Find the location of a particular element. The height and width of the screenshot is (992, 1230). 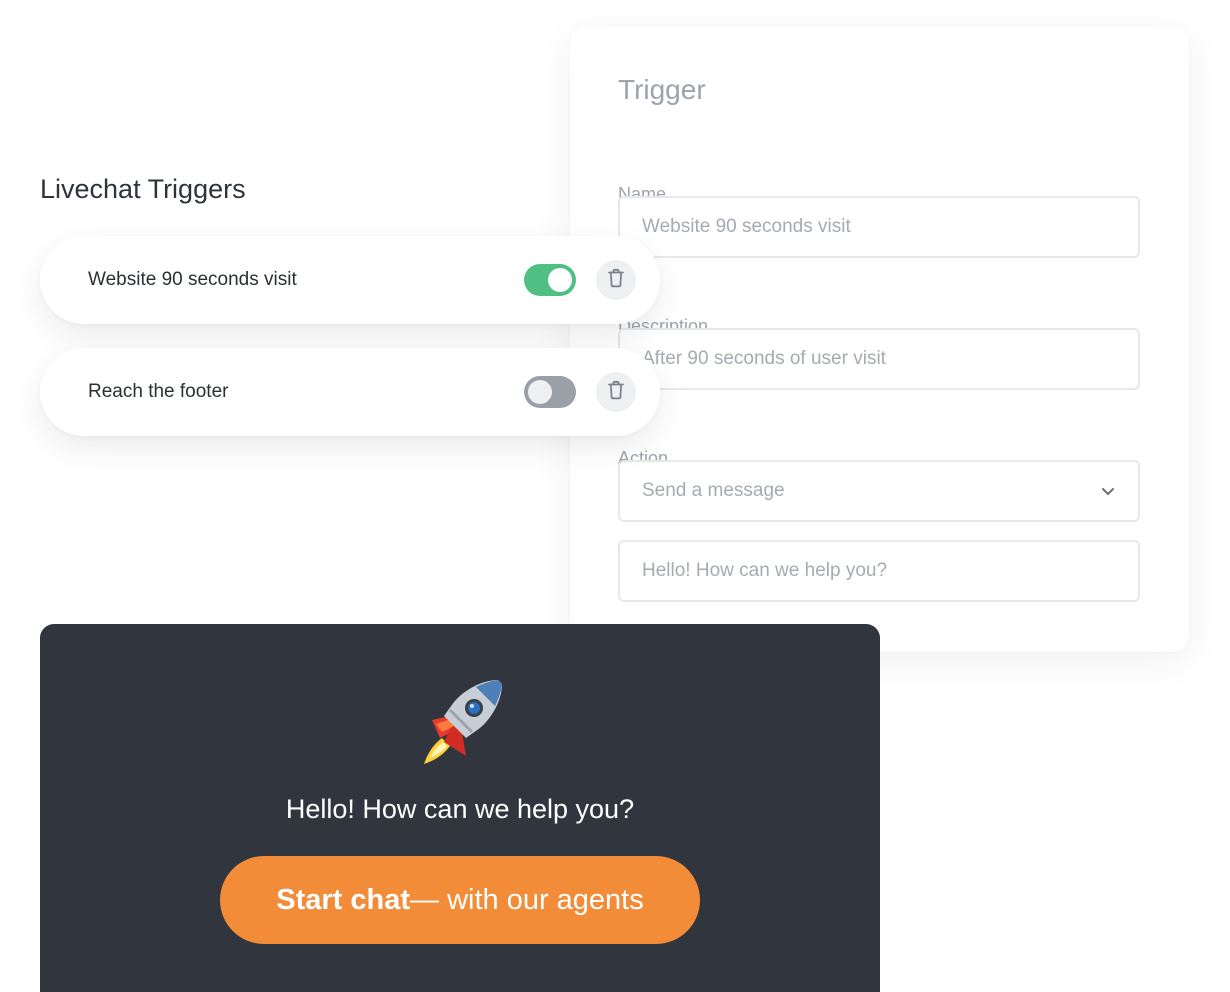

description-field-value: After 90 seconds of user visit is located at coordinates (764, 358).